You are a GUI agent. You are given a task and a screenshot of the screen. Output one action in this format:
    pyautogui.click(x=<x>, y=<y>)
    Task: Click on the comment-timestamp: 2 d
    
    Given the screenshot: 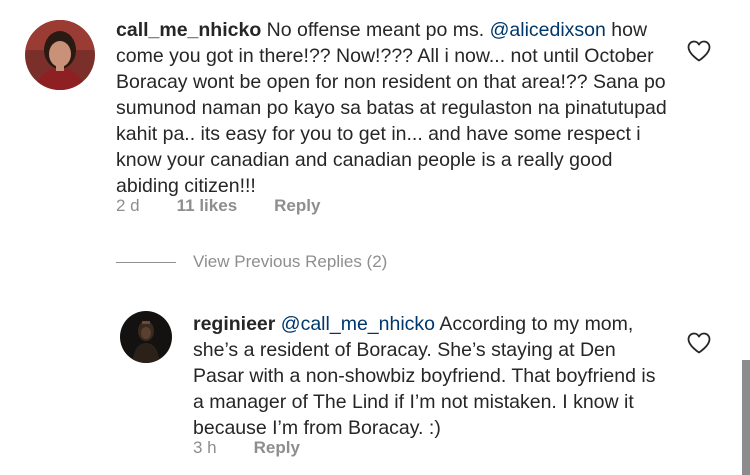 What is the action you would take?
    pyautogui.click(x=128, y=205)
    